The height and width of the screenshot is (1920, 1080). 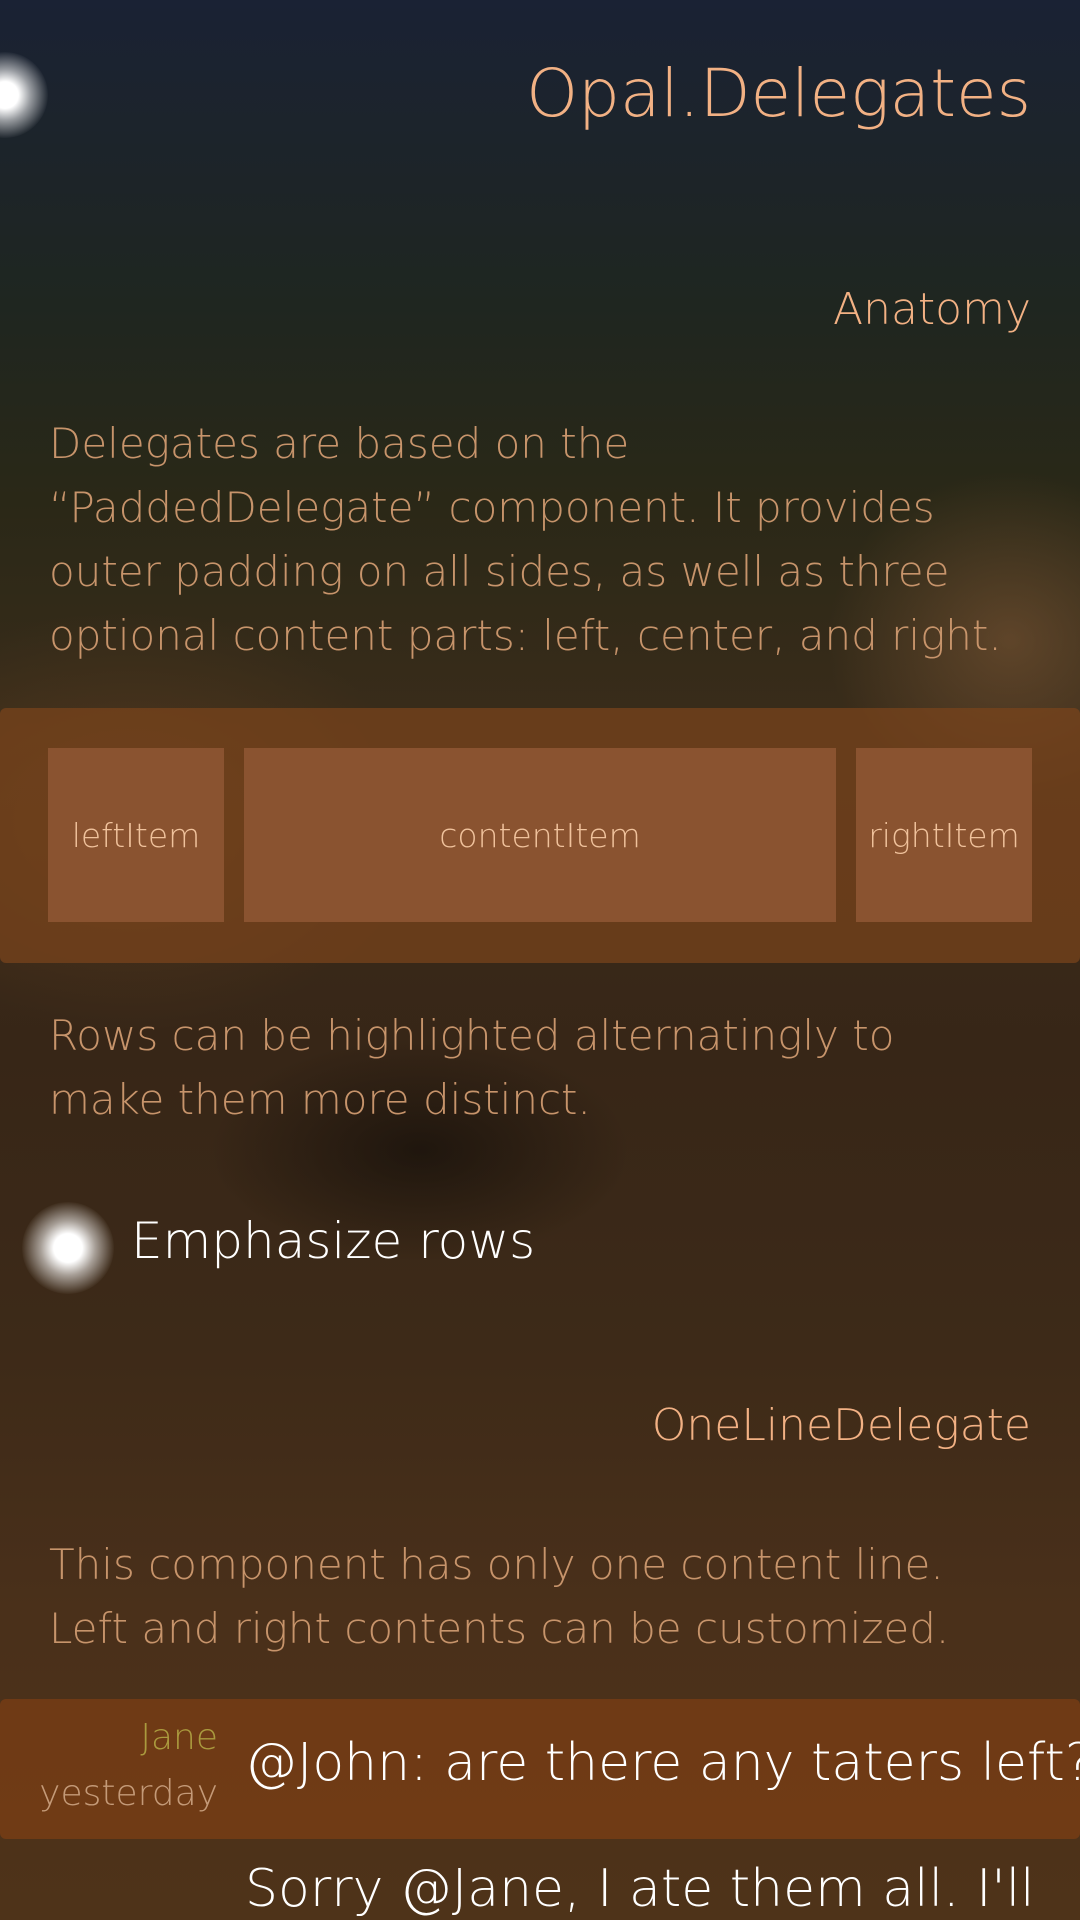 What do you see at coordinates (136, 835) in the screenshot?
I see `left-item-box: leftItem` at bounding box center [136, 835].